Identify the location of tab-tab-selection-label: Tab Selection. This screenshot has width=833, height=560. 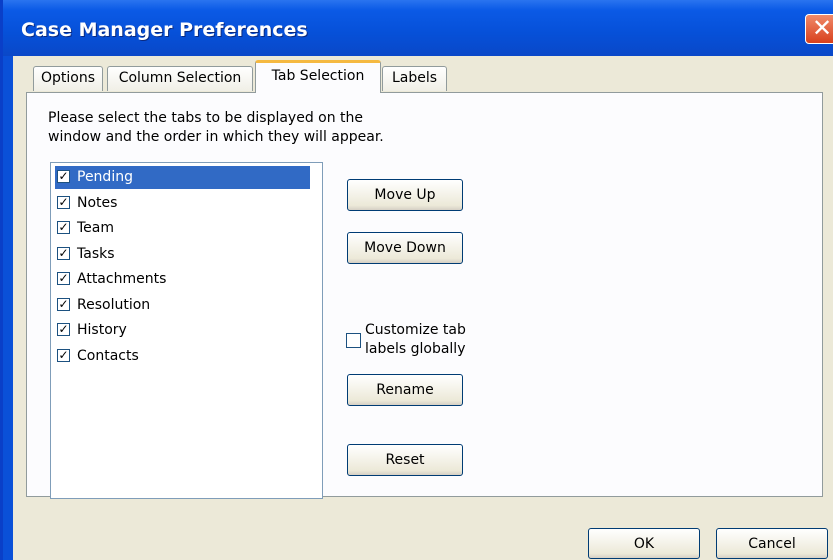
(318, 76).